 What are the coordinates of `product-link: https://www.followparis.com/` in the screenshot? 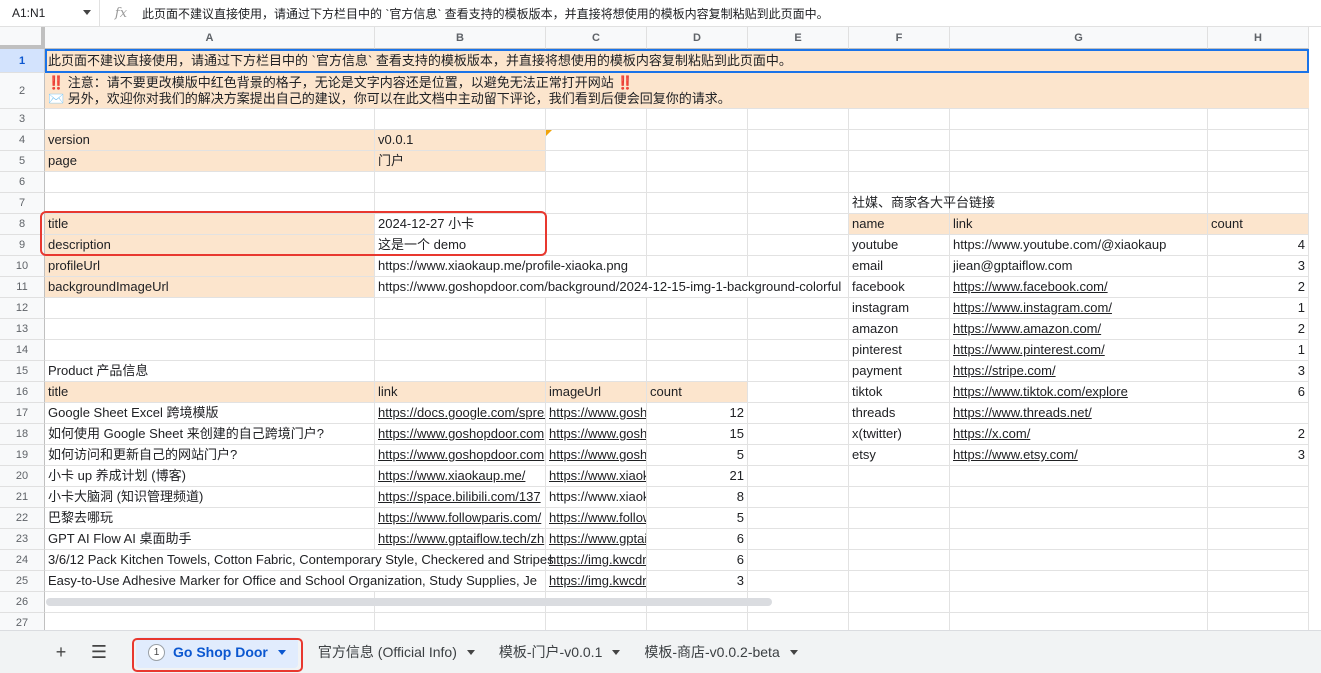 It's located at (460, 518).